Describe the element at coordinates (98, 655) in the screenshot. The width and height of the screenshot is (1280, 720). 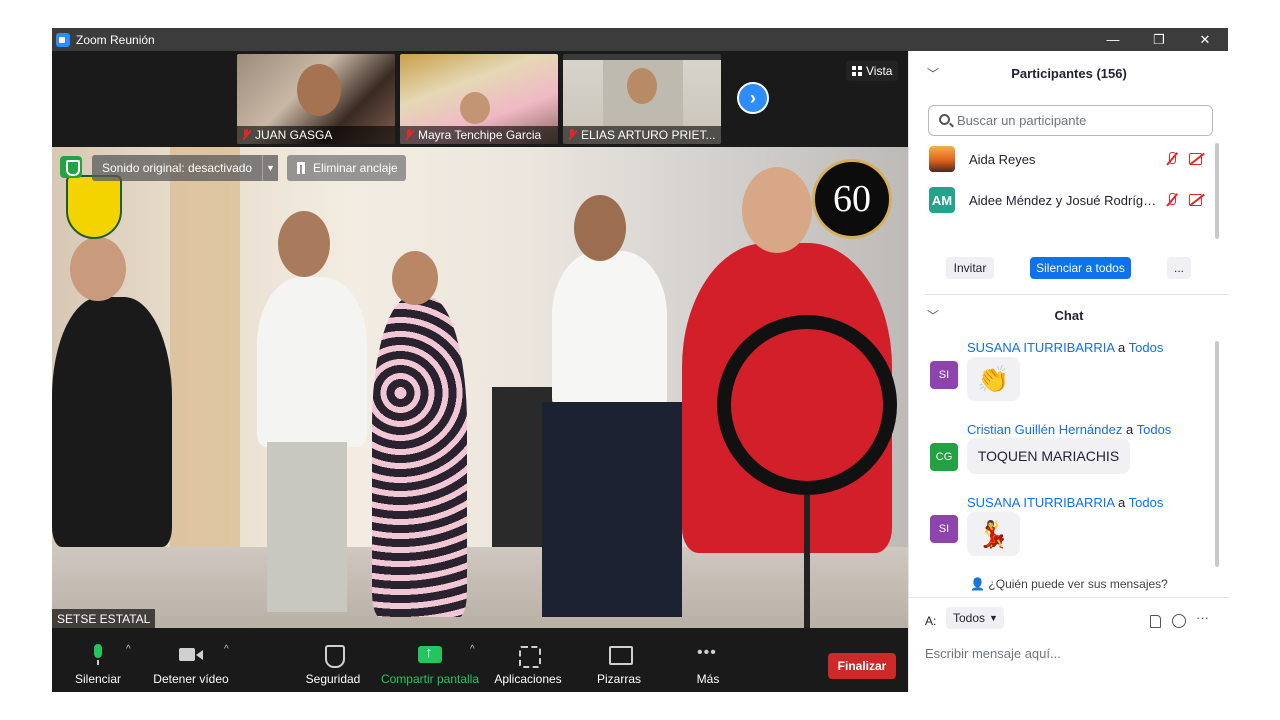
I see `microphone-icon` at that location.